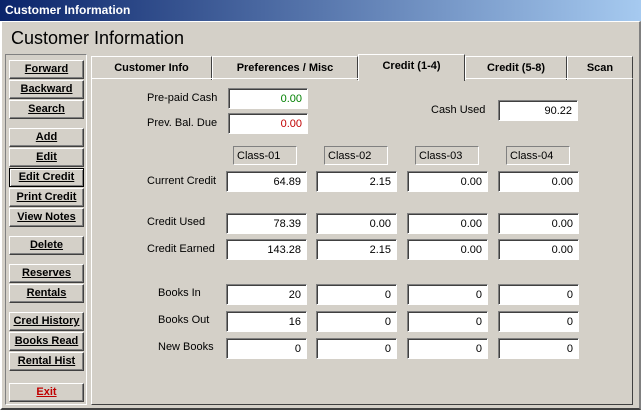 This screenshot has height=410, width=641. Describe the element at coordinates (68, 10) in the screenshot. I see `window-title: Customer Information` at that location.